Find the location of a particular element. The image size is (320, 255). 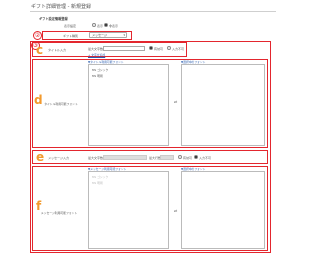

message-max-chars-label: 最大文字数 is located at coordinates (96, 158).